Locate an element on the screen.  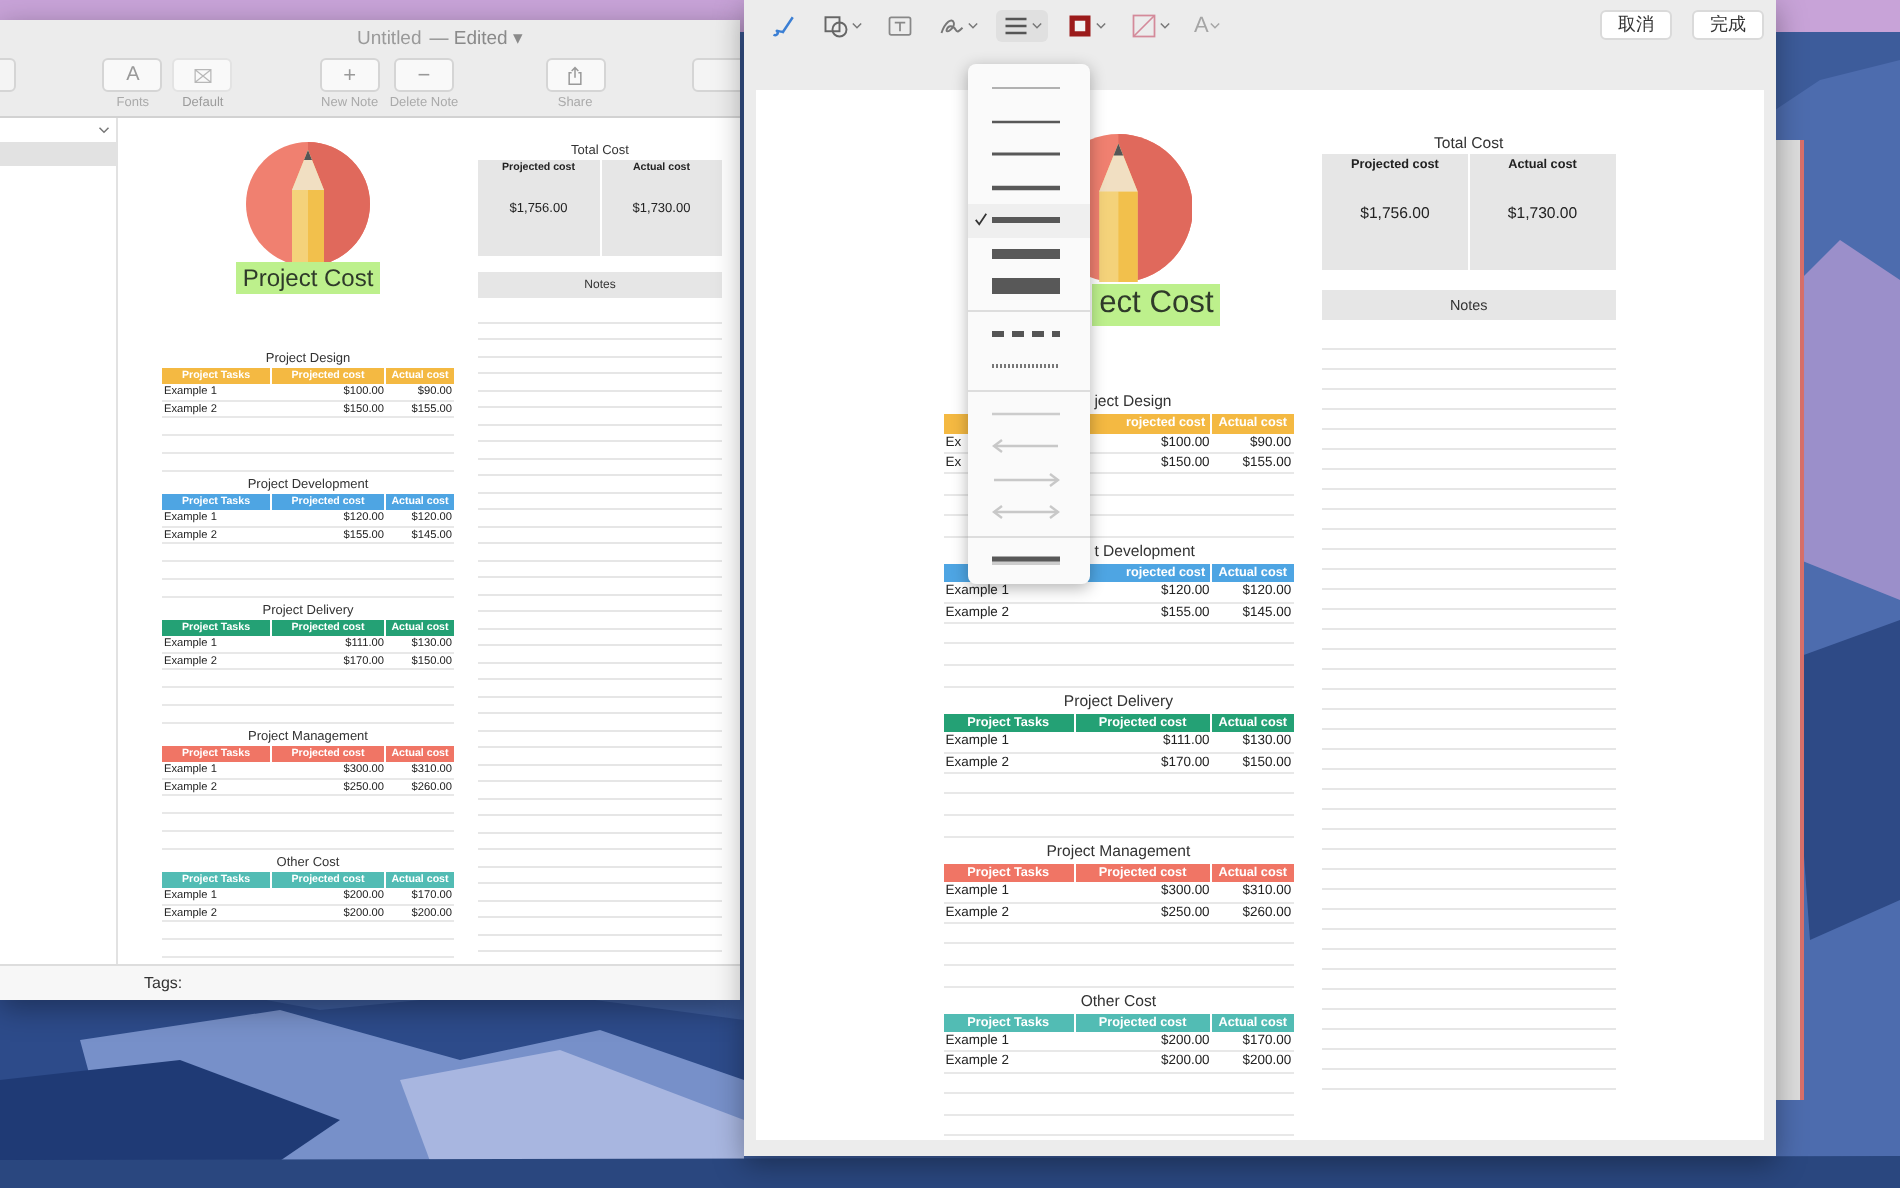
table-title: Total Cost is located at coordinates (1469, 144).